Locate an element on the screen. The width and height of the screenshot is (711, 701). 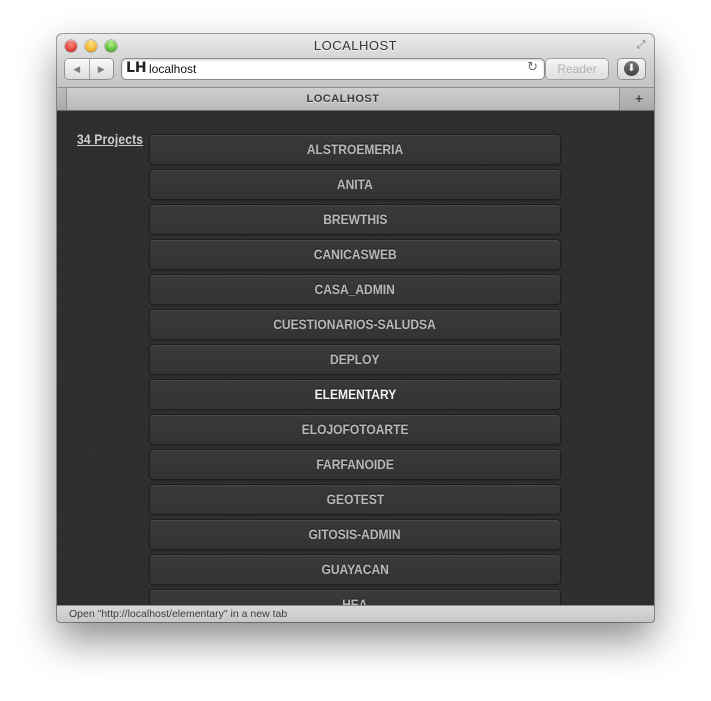
reload-icon: ↻ is located at coordinates (532, 67).